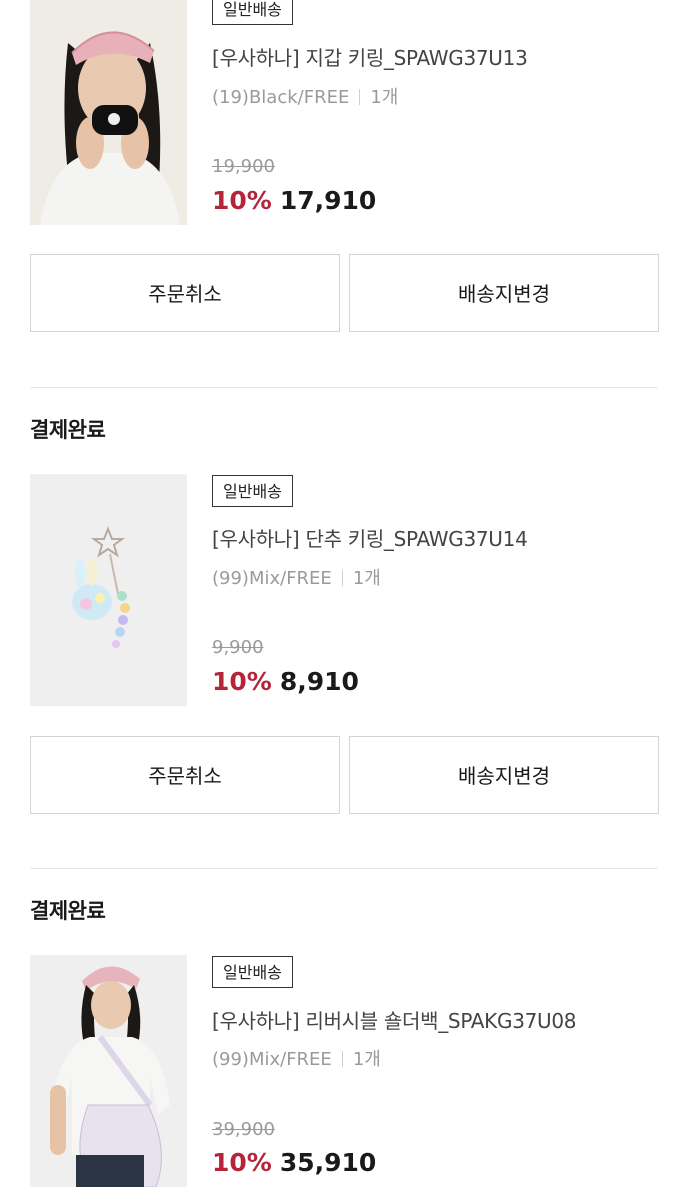 This screenshot has height=1194, width=688. I want to click on product-option: (19)Black/FREE, so click(281, 97).